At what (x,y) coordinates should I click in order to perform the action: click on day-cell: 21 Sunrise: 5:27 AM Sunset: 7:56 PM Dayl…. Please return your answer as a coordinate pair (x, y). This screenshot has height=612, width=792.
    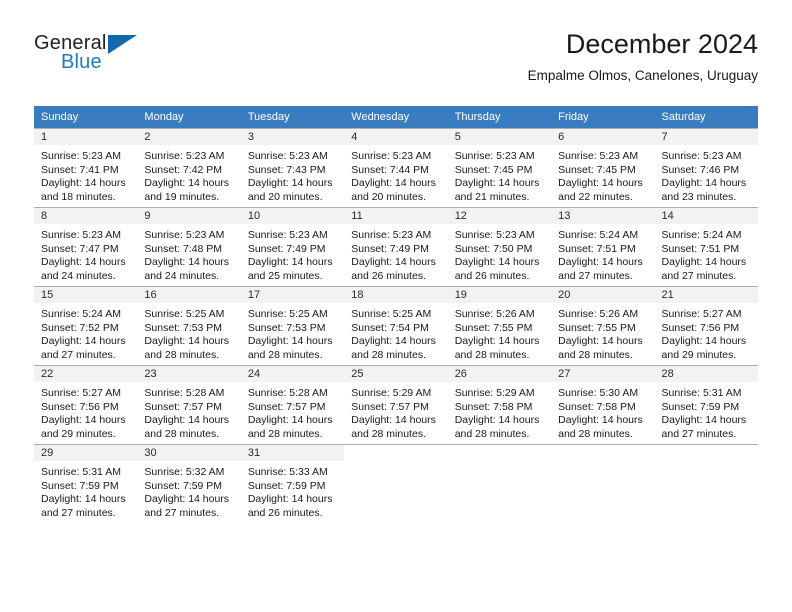
    Looking at the image, I should click on (706, 326).